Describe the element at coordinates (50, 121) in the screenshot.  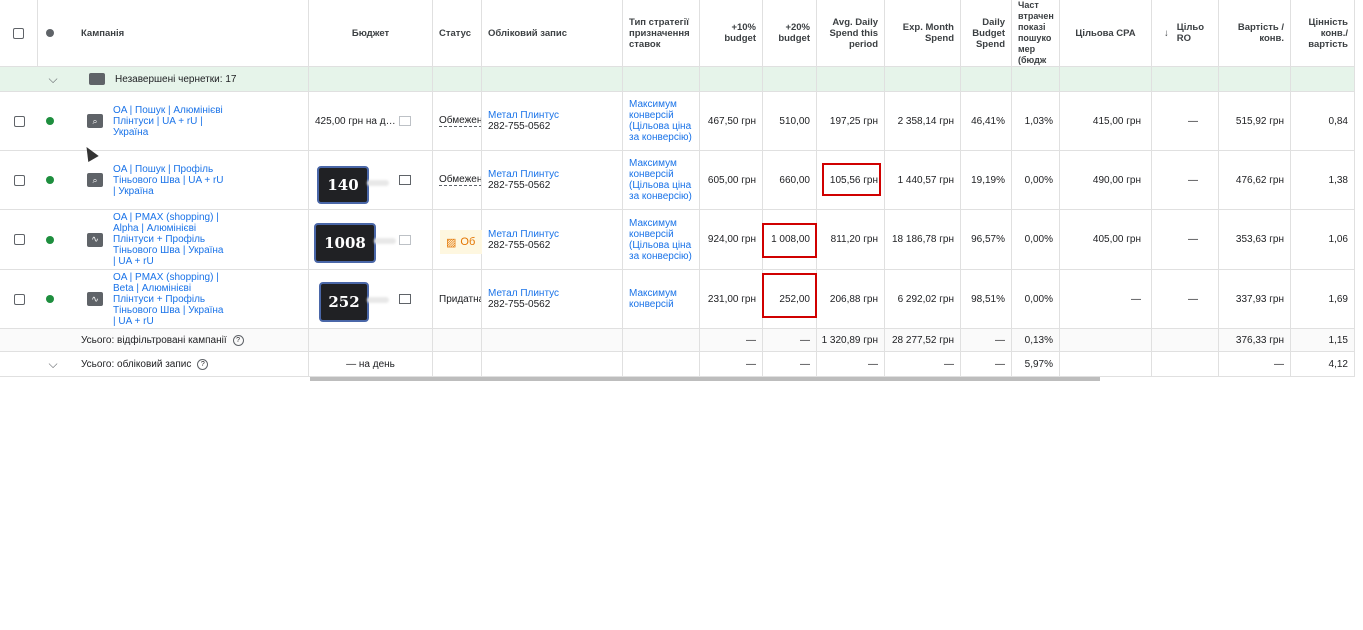
I see `row-status-cell` at that location.